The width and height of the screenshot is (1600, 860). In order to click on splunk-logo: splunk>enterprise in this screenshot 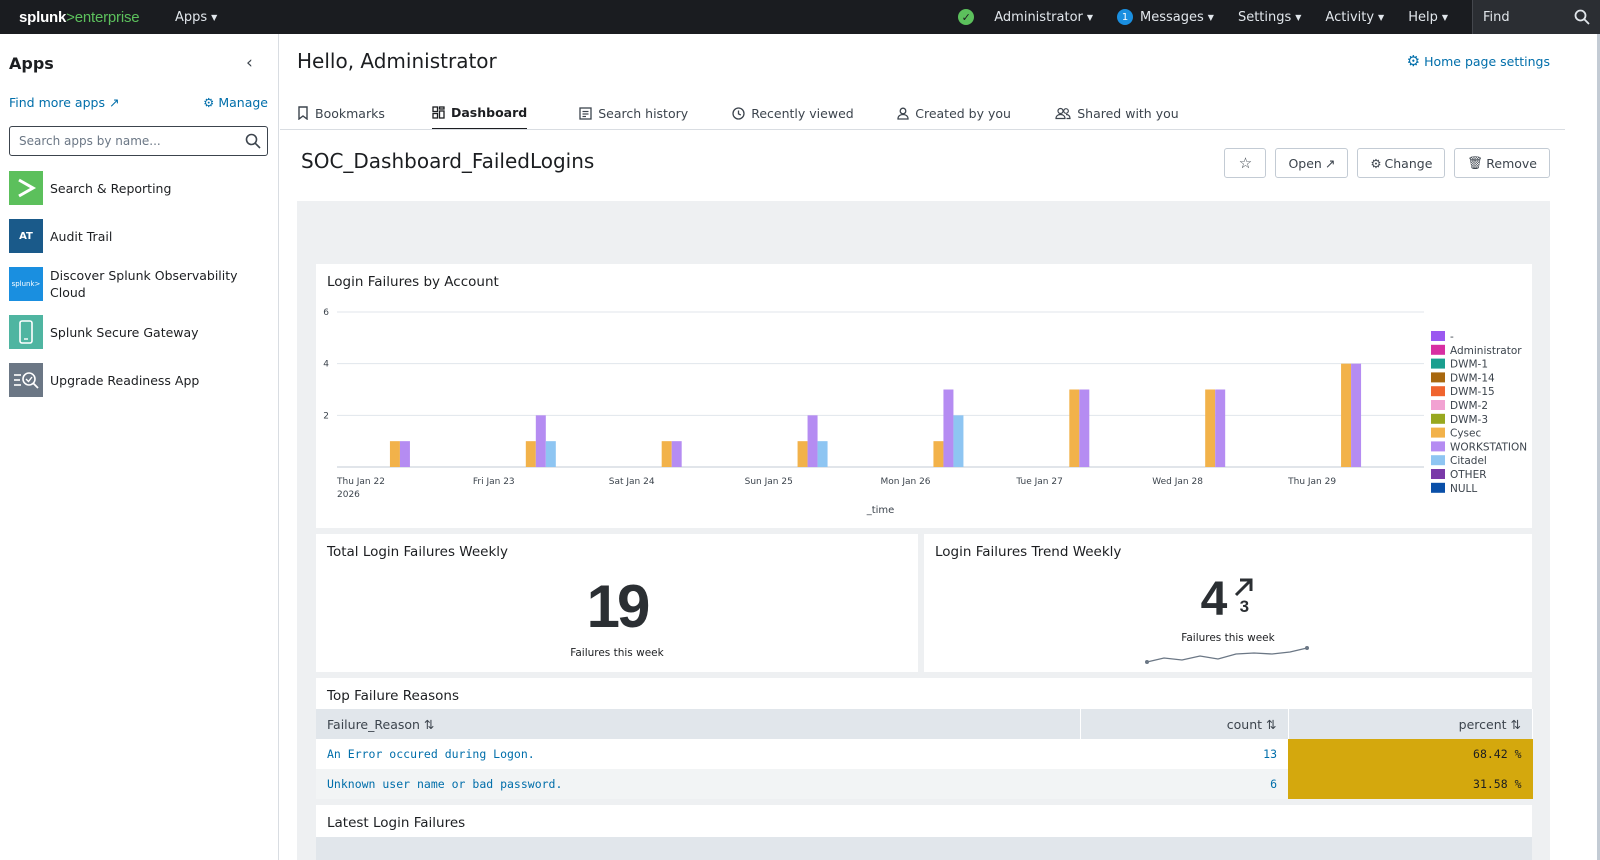, I will do `click(87, 17)`.